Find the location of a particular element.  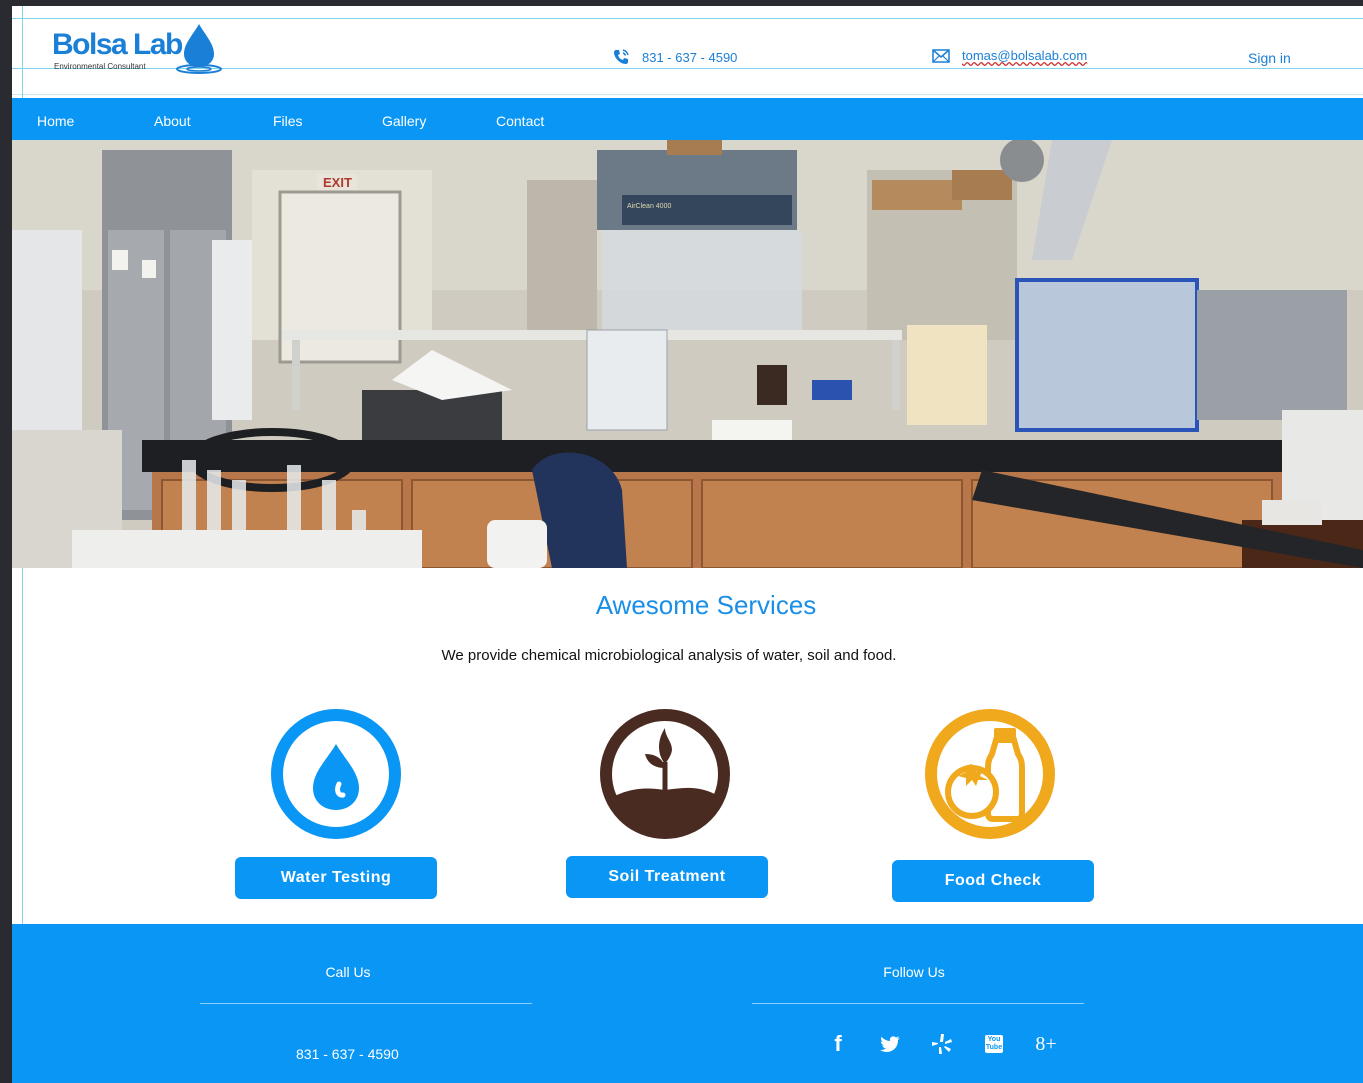

header-phone-text: 831 - 637 - 4590 is located at coordinates (690, 57).